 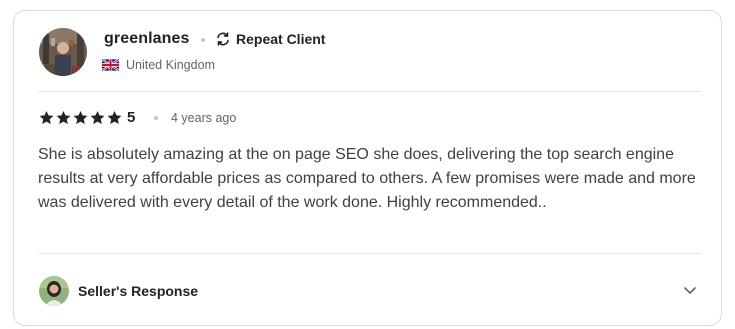 I want to click on country-name: United Kingdom, so click(x=170, y=65).